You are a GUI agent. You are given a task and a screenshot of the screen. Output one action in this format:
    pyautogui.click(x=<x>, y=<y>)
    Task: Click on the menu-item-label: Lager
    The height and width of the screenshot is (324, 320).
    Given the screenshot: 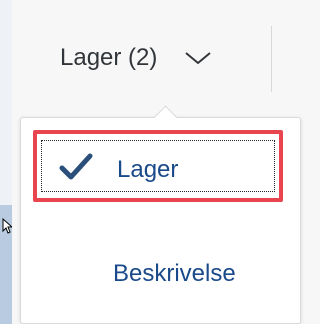 What is the action you would take?
    pyautogui.click(x=148, y=169)
    